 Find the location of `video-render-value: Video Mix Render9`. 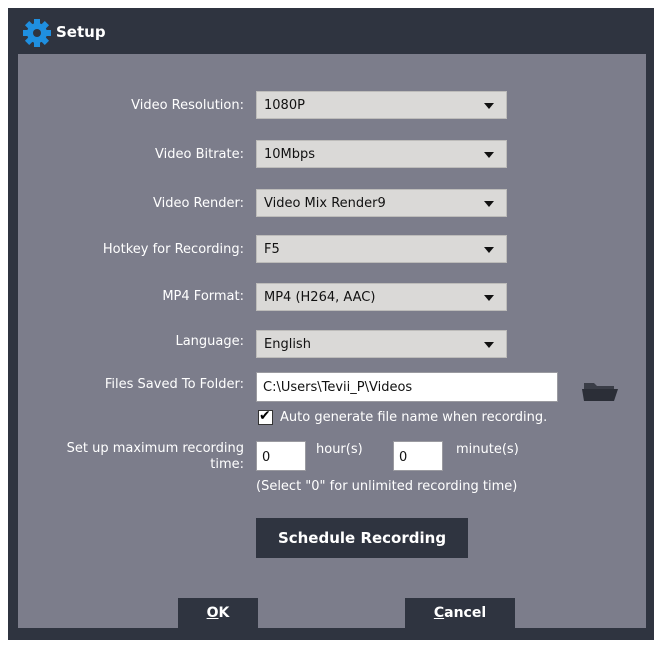

video-render-value: Video Mix Render9 is located at coordinates (325, 203).